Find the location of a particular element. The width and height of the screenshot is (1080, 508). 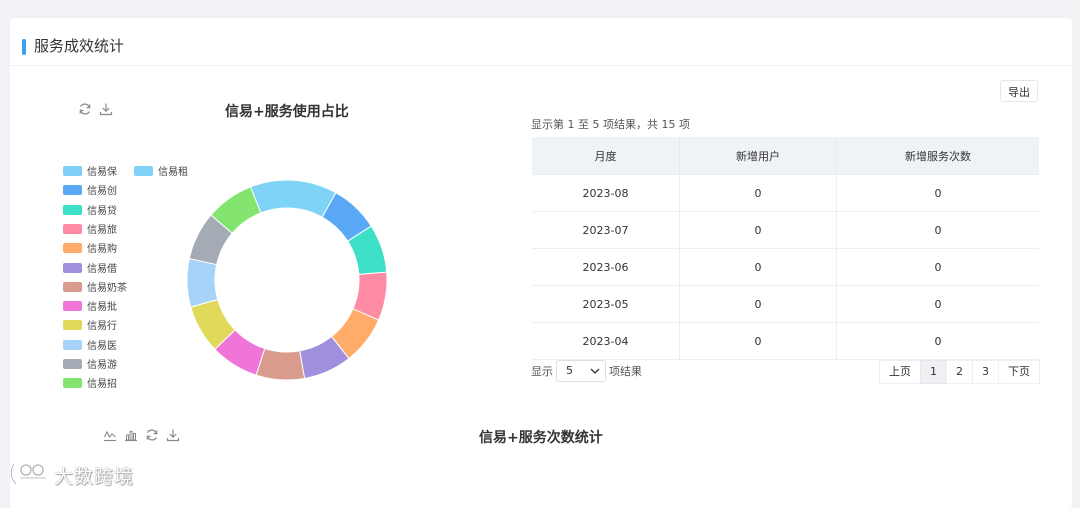

legend-label: 信易贷 is located at coordinates (102, 211).